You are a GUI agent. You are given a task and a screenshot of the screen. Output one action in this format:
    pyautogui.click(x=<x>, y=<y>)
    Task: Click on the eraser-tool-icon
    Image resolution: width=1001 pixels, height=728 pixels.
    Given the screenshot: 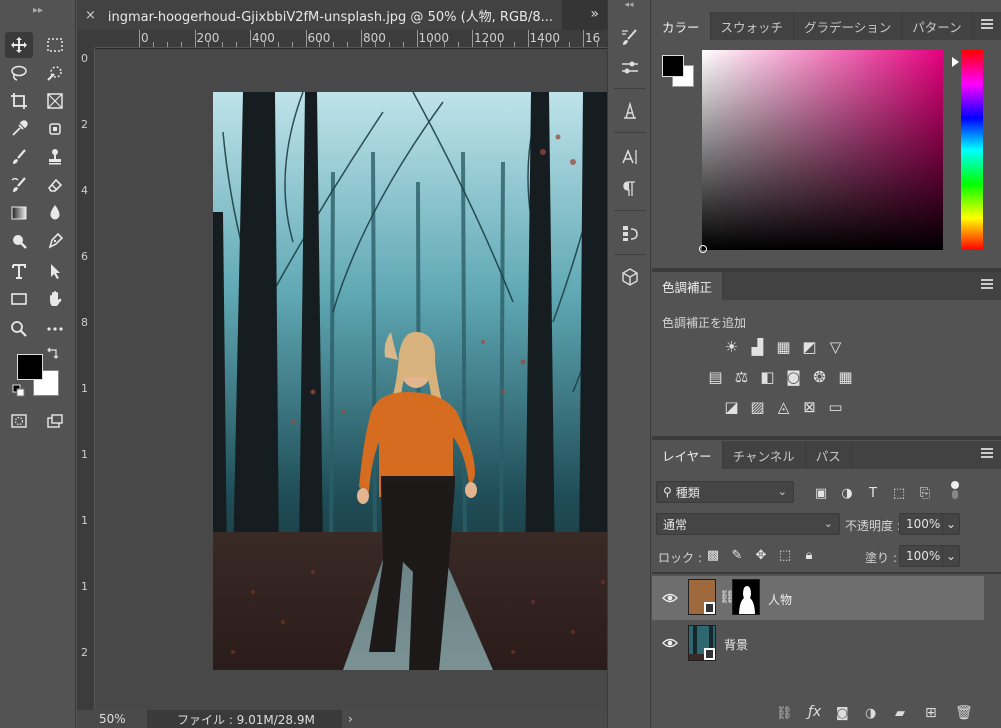 What is the action you would take?
    pyautogui.click(x=55, y=185)
    